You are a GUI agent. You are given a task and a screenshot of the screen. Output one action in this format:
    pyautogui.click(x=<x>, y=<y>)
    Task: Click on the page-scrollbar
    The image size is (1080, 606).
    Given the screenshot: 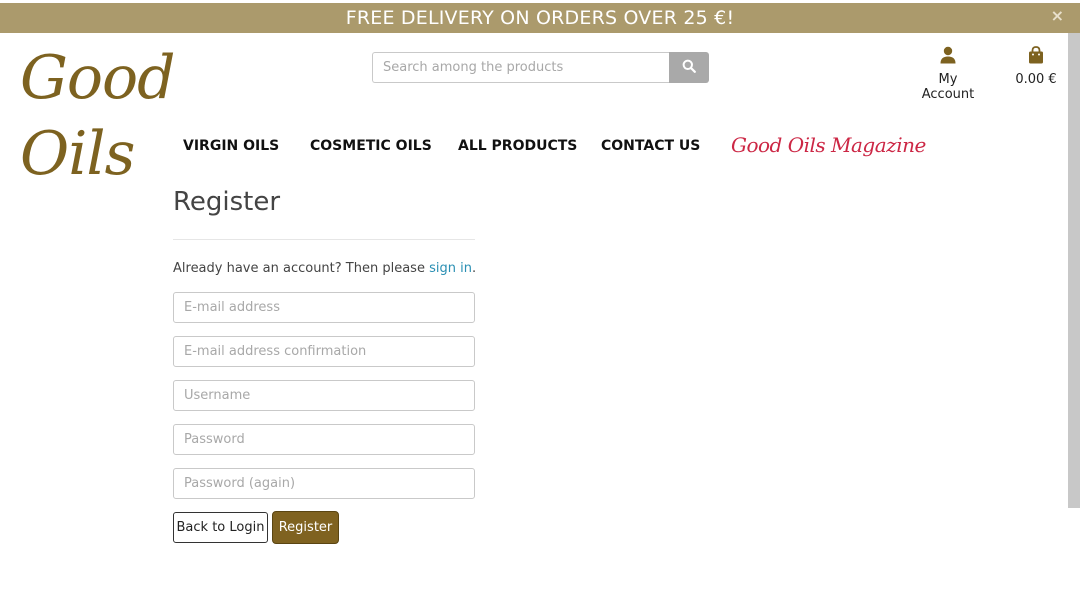 What is the action you would take?
    pyautogui.click(x=1074, y=270)
    